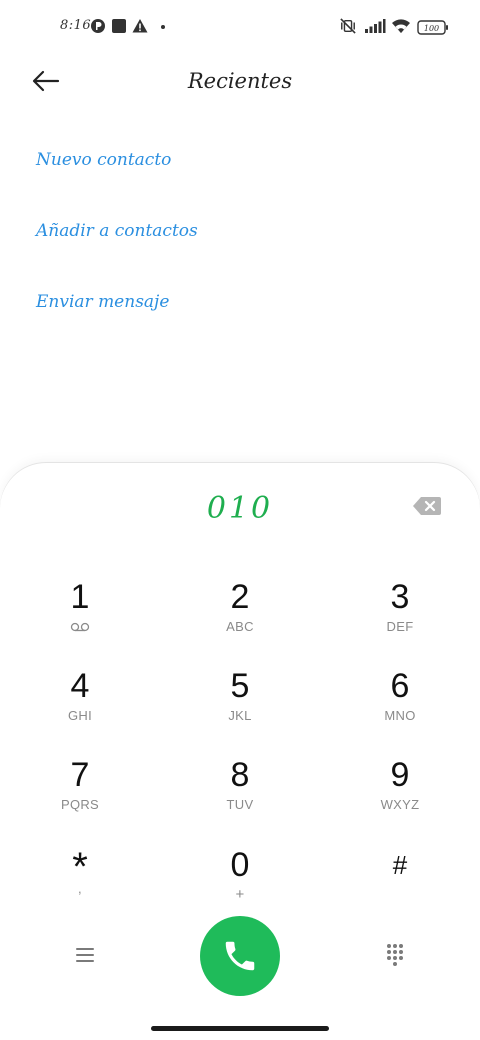 Image resolution: width=480 pixels, height=1040 pixels. Describe the element at coordinates (98, 26) in the screenshot. I see `app-notification-icon` at that location.